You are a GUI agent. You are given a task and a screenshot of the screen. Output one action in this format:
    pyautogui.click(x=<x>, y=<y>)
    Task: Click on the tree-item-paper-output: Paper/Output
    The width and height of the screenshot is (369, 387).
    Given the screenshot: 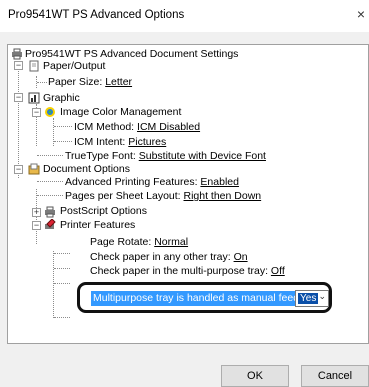 What is the action you would take?
    pyautogui.click(x=74, y=66)
    